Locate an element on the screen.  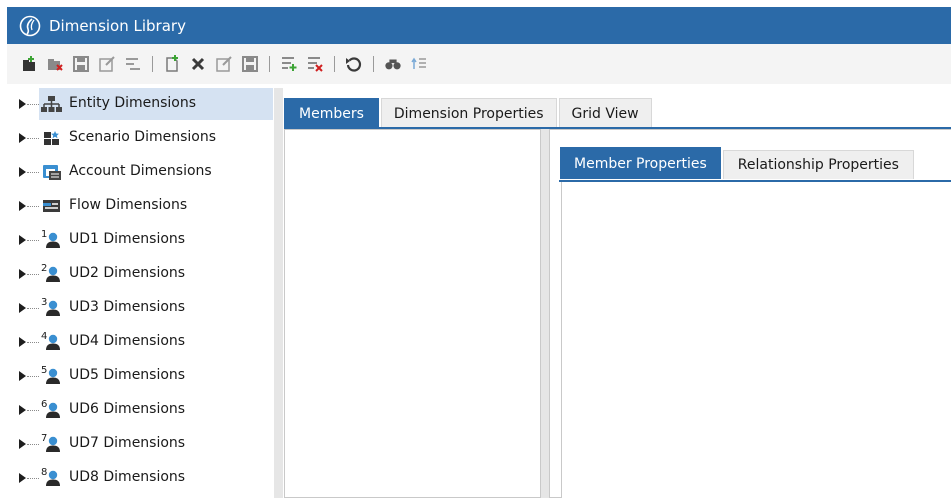
toolbar is located at coordinates (479, 64).